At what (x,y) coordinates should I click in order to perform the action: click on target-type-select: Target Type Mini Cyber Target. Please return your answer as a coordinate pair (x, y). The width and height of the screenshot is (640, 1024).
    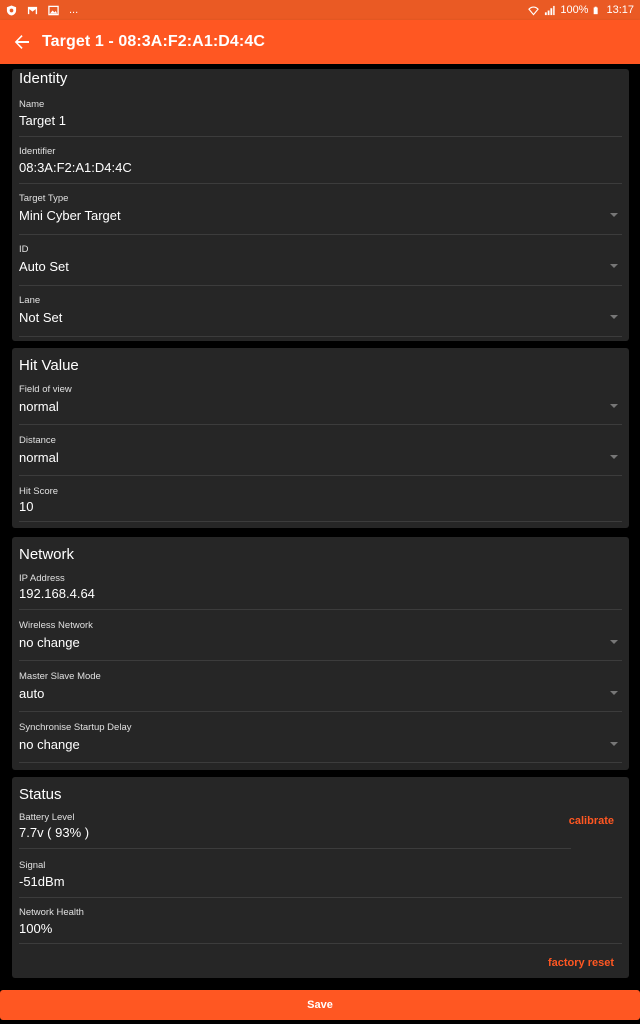
    Looking at the image, I should click on (320, 212).